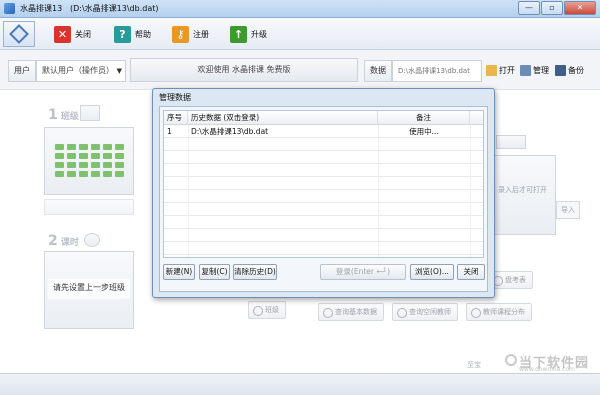 Image resolution: width=600 pixels, height=395 pixels. I want to click on folder-icon, so click(491, 70).